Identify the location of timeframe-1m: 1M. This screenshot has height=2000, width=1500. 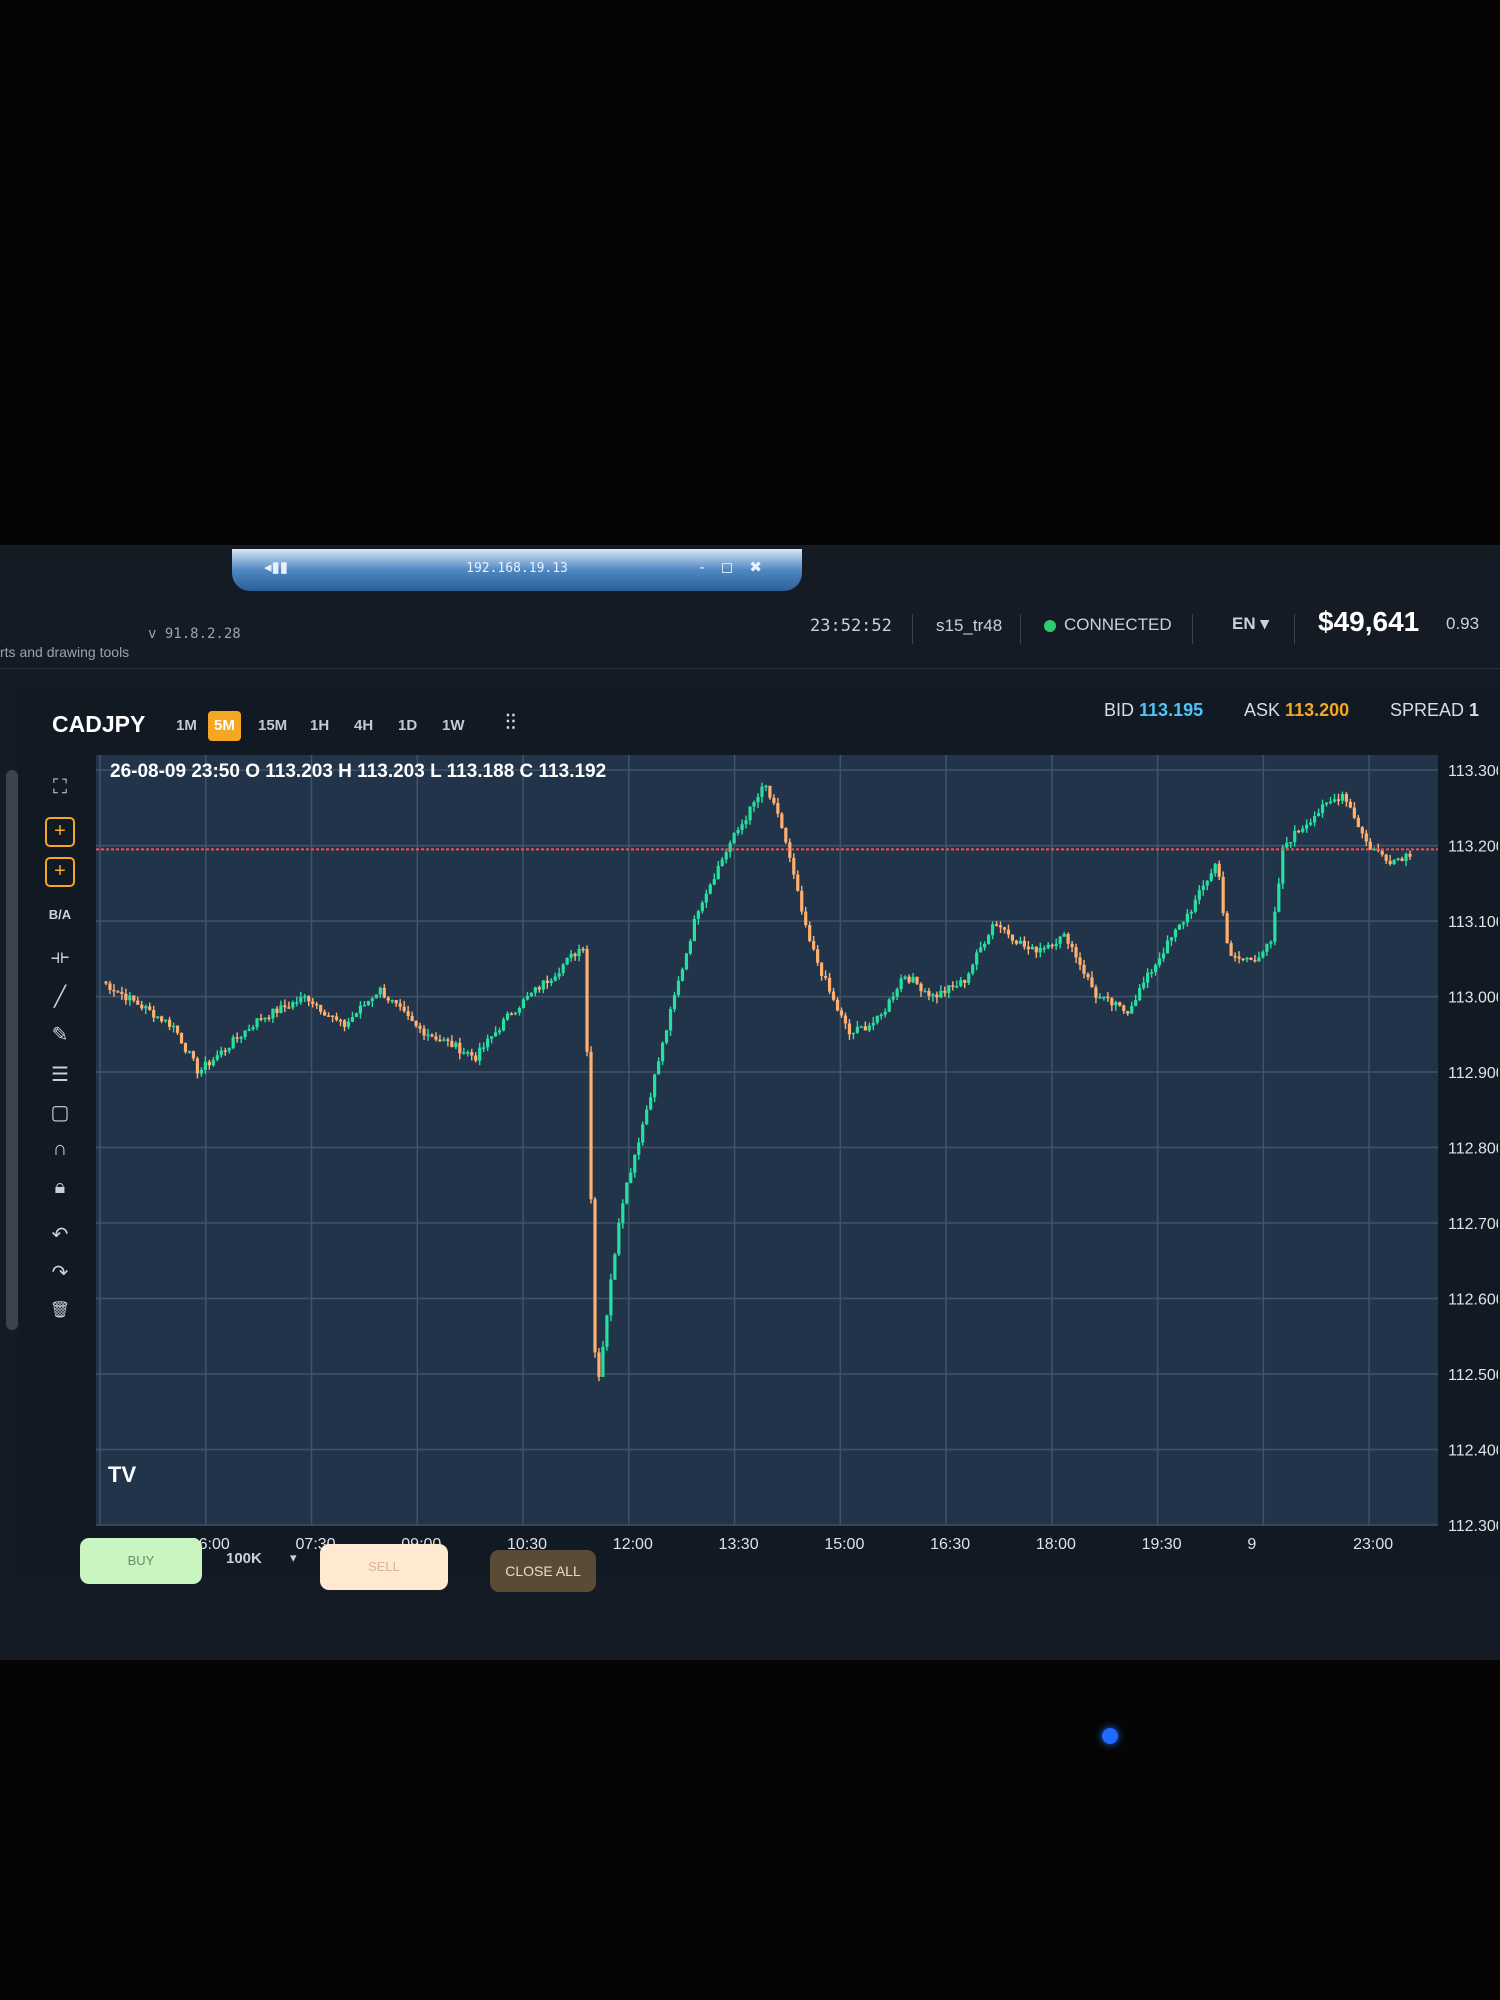
(186, 726).